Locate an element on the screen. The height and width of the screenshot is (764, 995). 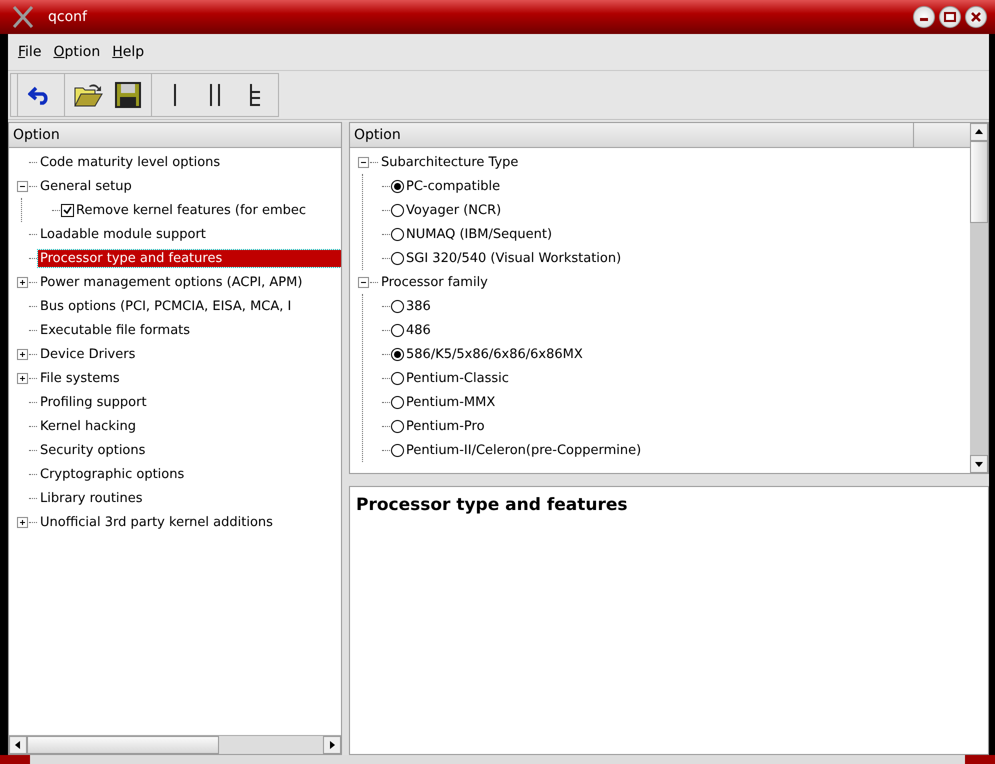
up-arrow-icon is located at coordinates (979, 132).